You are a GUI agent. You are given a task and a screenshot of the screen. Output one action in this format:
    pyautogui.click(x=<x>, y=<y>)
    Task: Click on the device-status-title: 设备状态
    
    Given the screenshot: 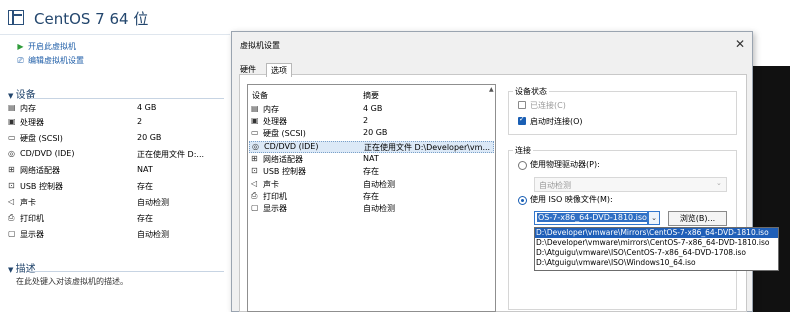 What is the action you would take?
    pyautogui.click(x=531, y=91)
    